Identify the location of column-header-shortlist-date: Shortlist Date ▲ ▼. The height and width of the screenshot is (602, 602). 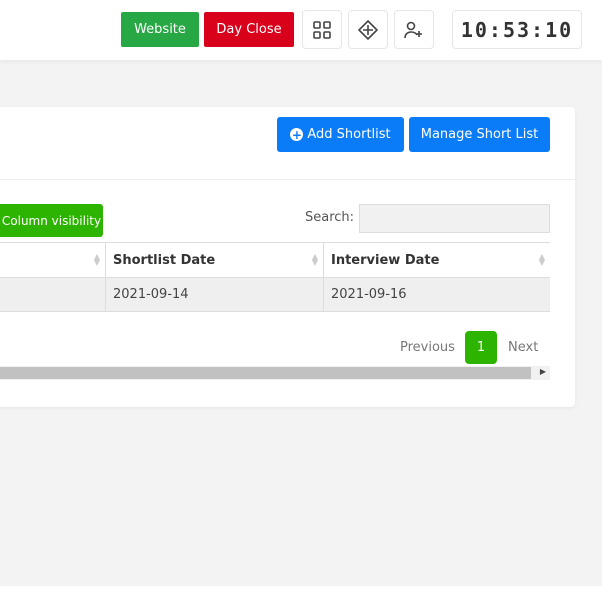
(215, 260).